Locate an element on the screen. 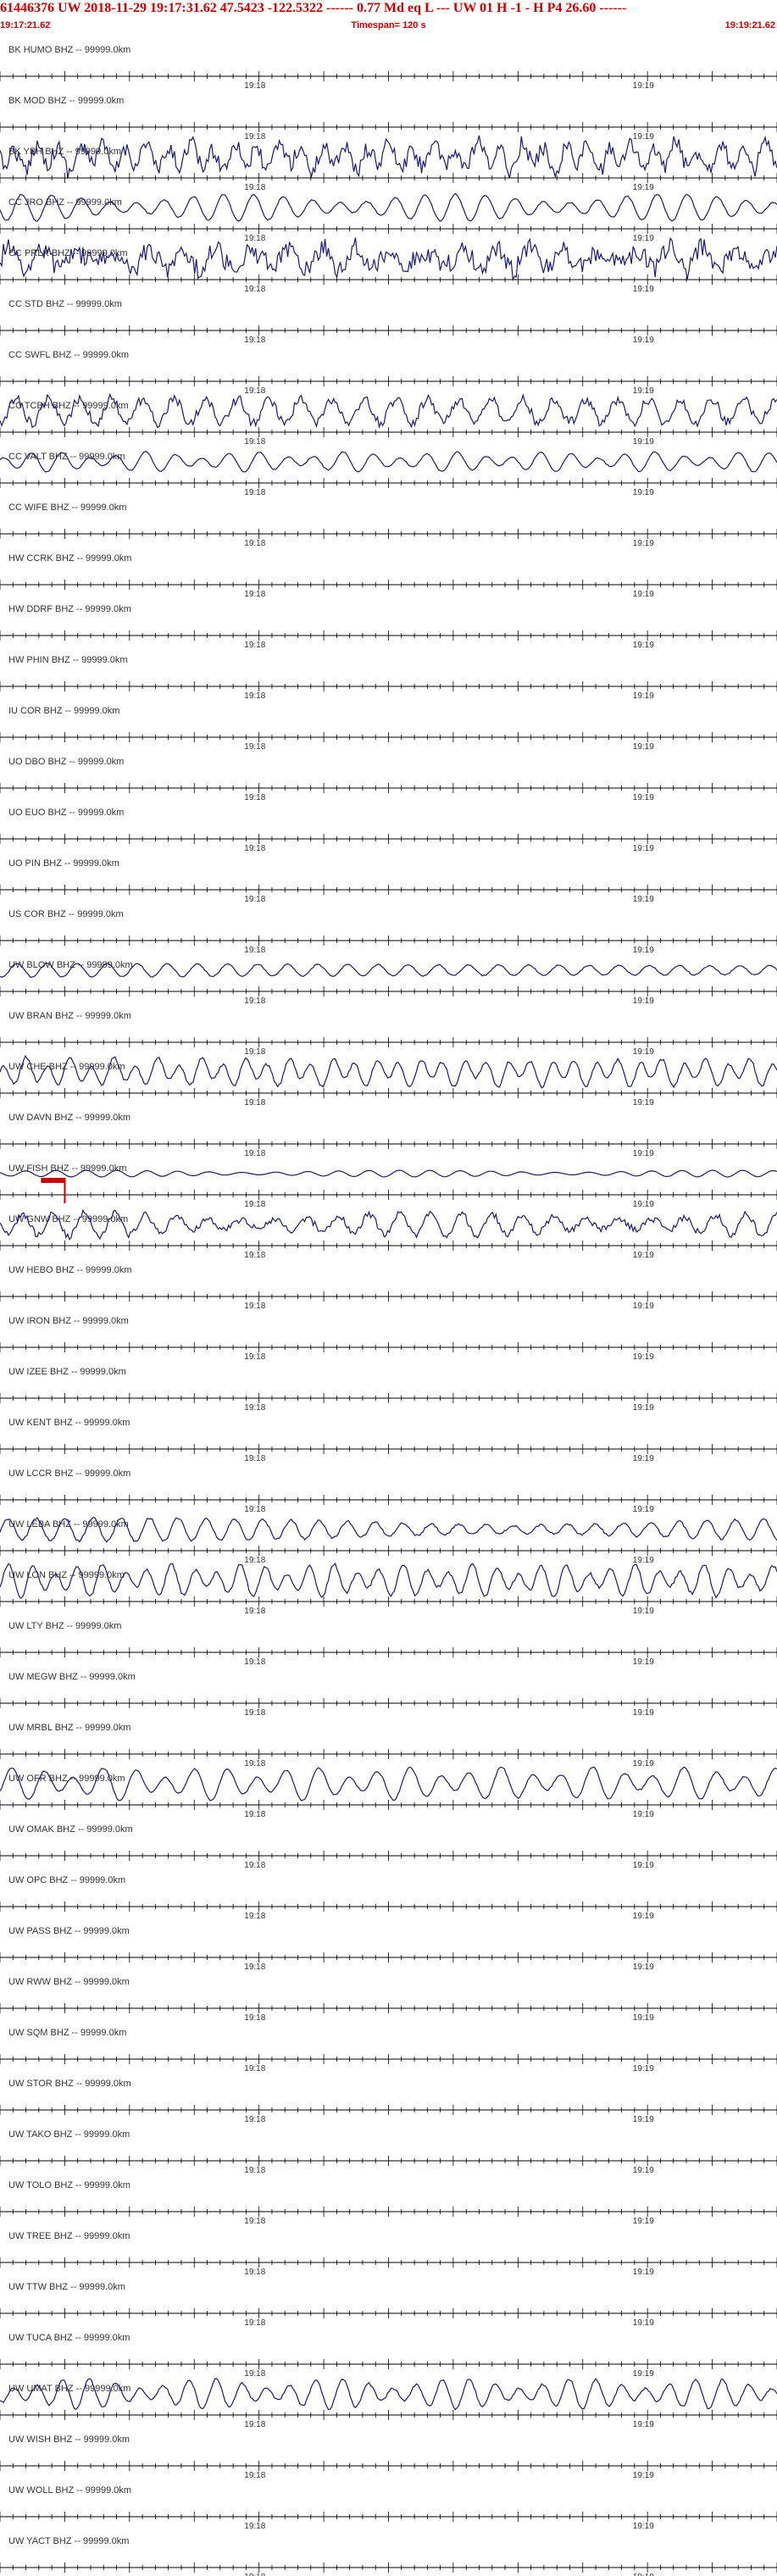  station-label: UW TOLO BHZ -- 99999.0km is located at coordinates (69, 2185).